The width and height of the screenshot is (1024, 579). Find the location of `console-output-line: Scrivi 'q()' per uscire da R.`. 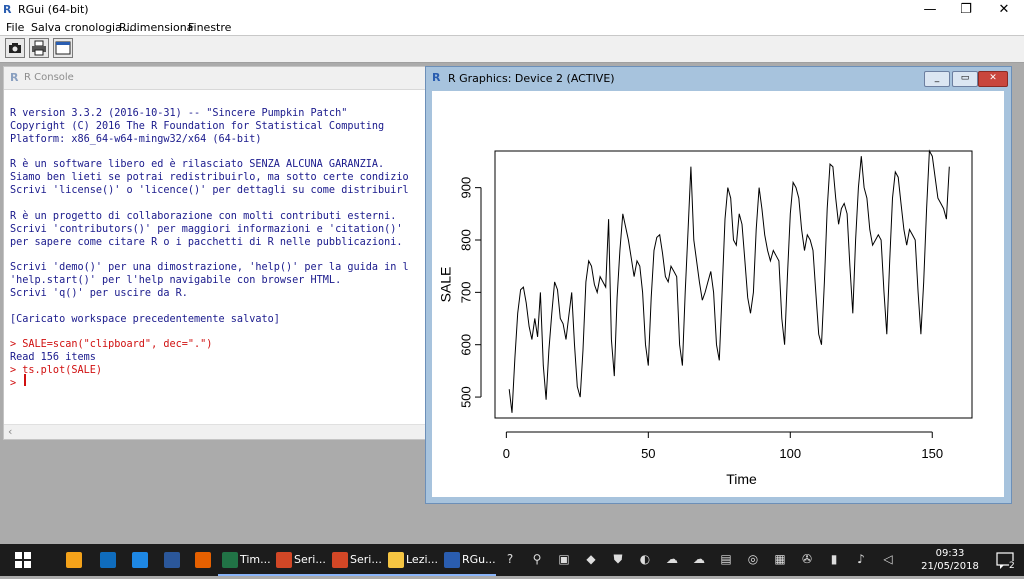

console-output-line: Scrivi 'q()' per uscire da R. is located at coordinates (99, 293).